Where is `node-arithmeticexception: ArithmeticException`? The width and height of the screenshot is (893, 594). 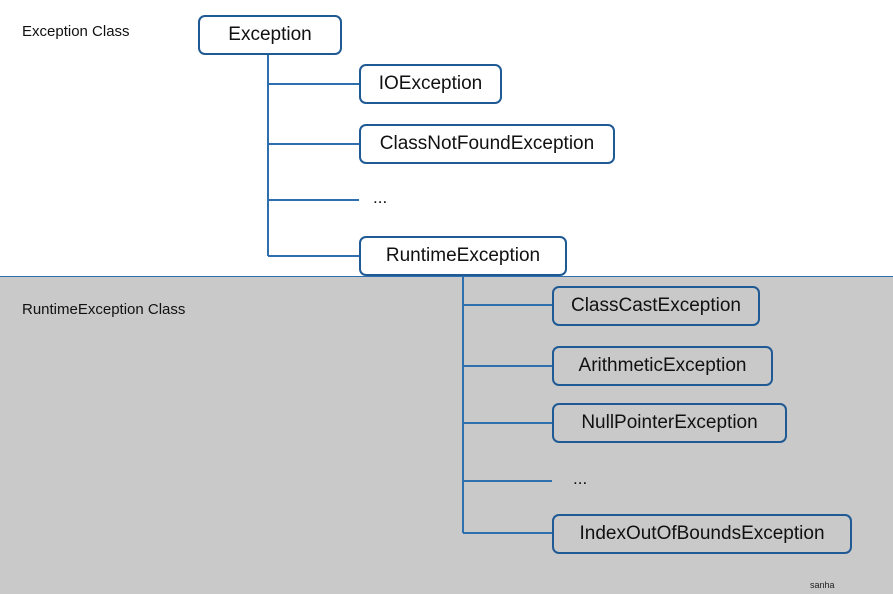
node-arithmeticexception: ArithmeticException is located at coordinates (662, 366).